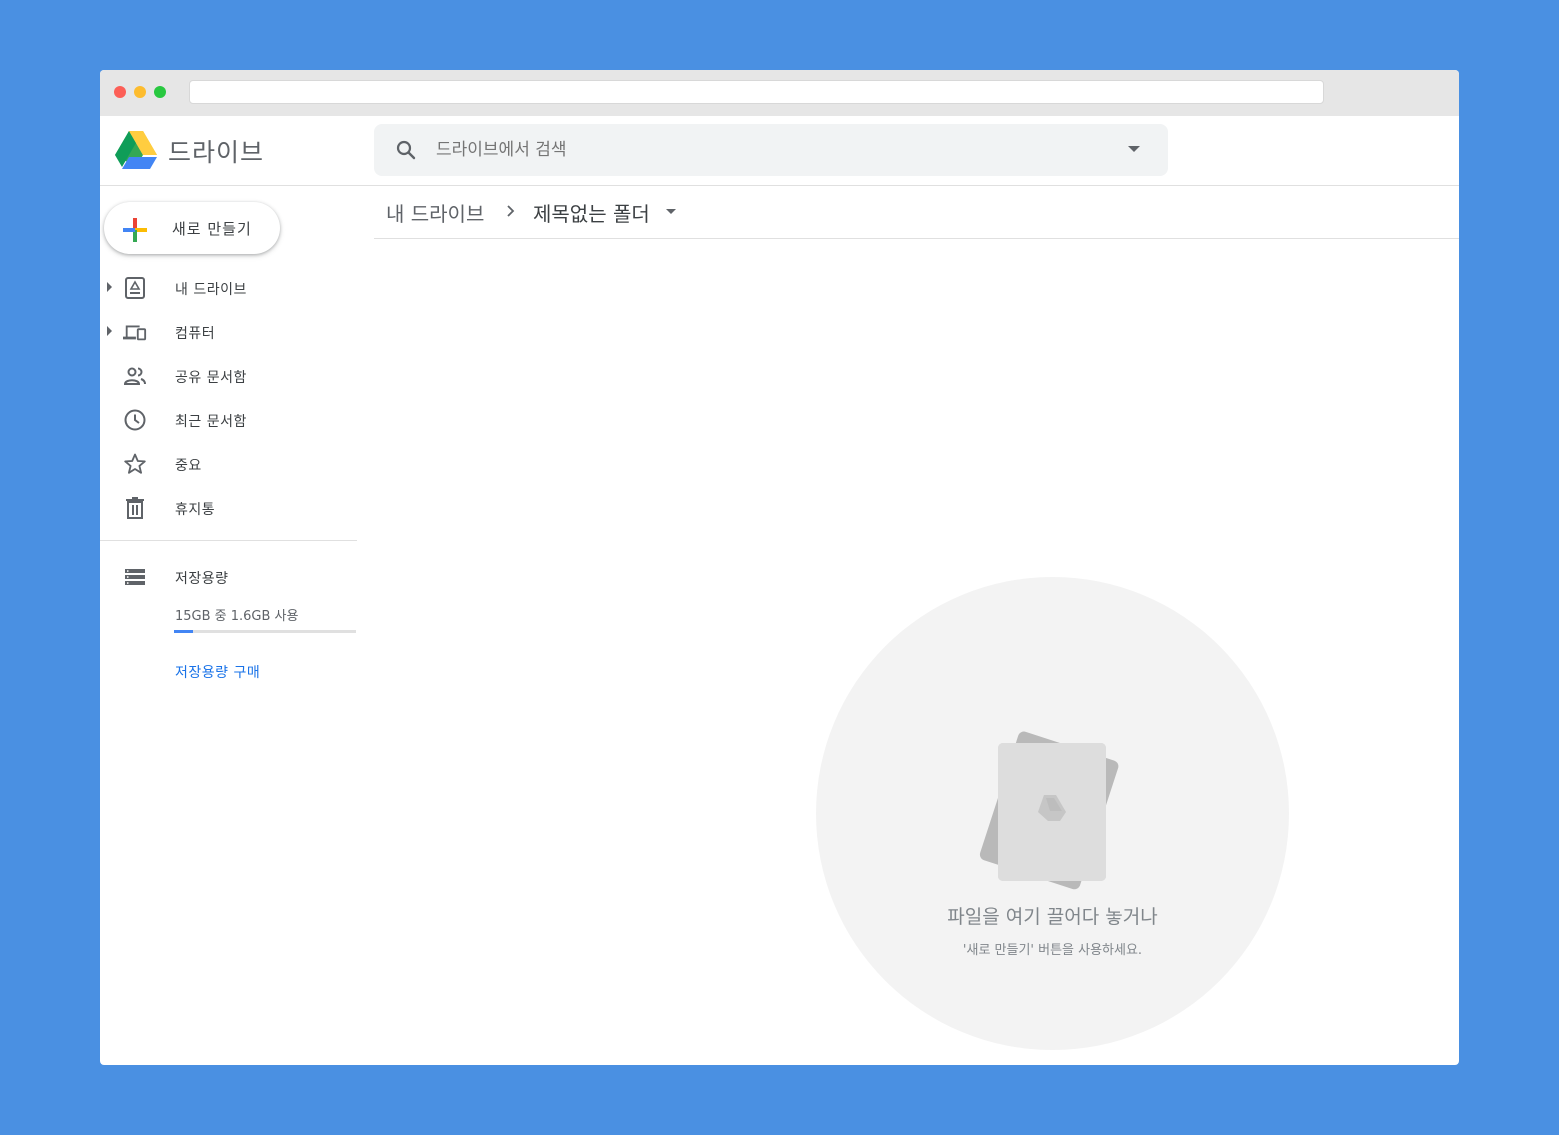  Describe the element at coordinates (1134, 149) in the screenshot. I see `search-options-dropdown-icon` at that location.